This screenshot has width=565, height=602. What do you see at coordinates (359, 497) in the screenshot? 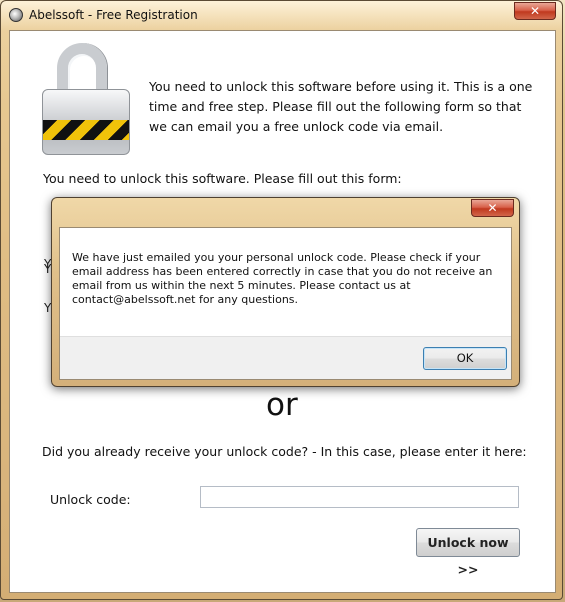
I see `unlock-code-input` at bounding box center [359, 497].